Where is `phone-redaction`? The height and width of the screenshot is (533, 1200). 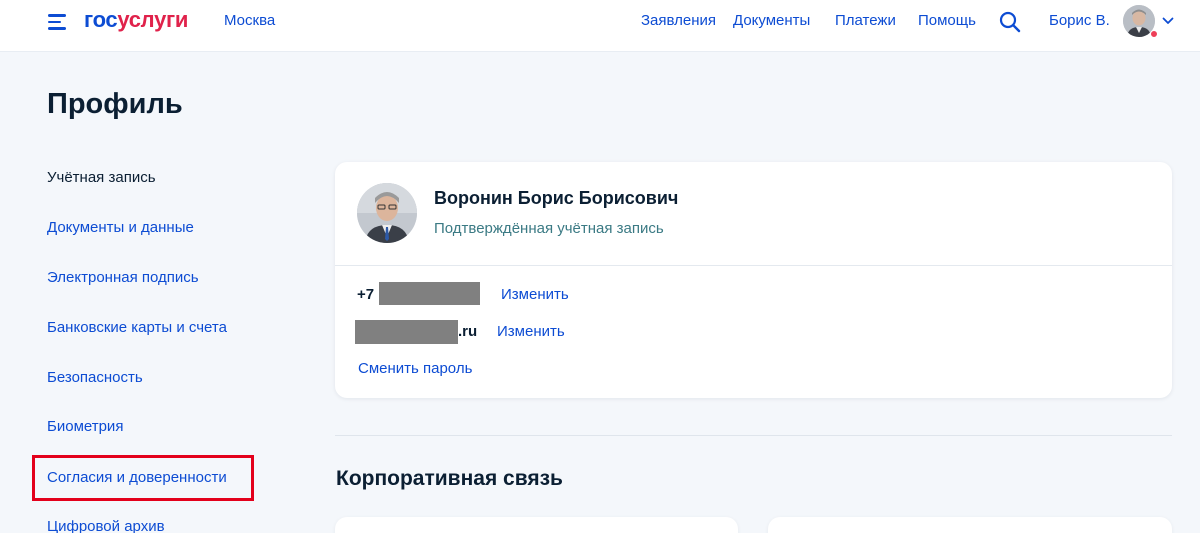 phone-redaction is located at coordinates (429, 293).